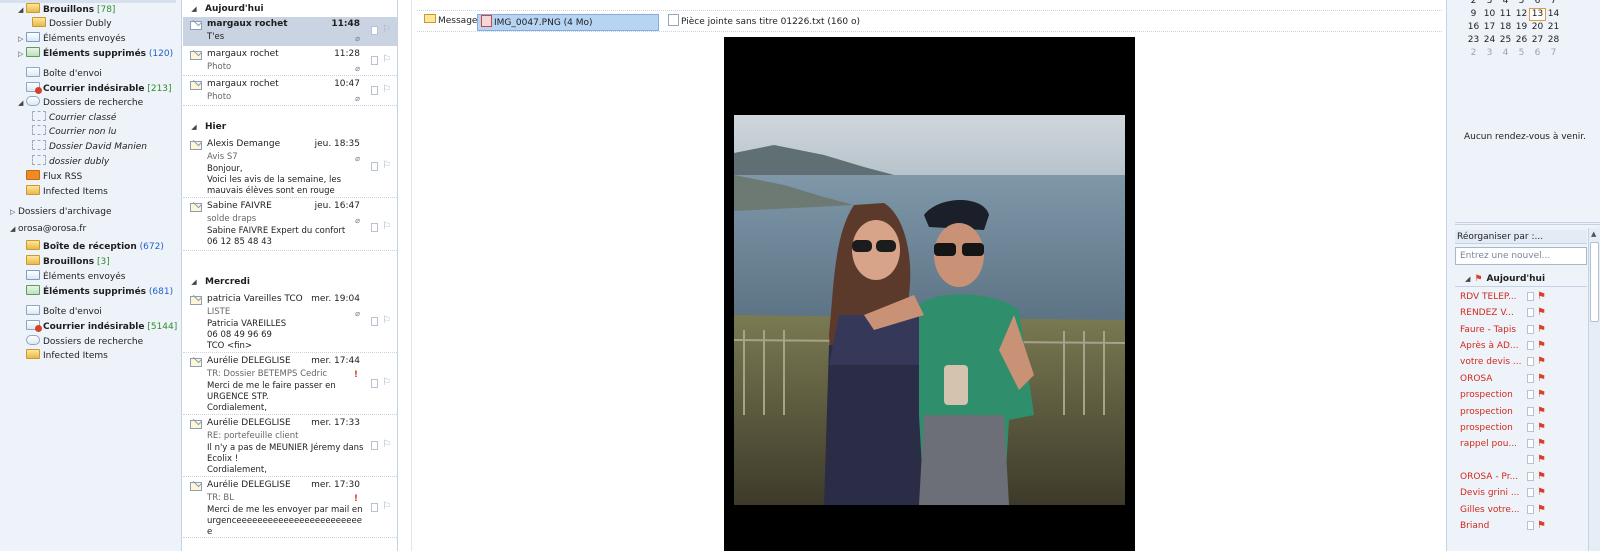 The image size is (1600, 551). What do you see at coordinates (1521, 14) in the screenshot?
I see `calendar-day: 12` at bounding box center [1521, 14].